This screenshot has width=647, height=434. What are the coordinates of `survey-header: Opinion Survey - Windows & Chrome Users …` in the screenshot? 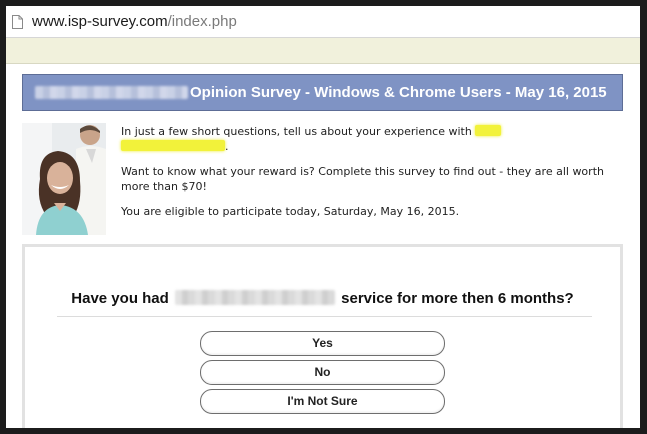 It's located at (322, 92).